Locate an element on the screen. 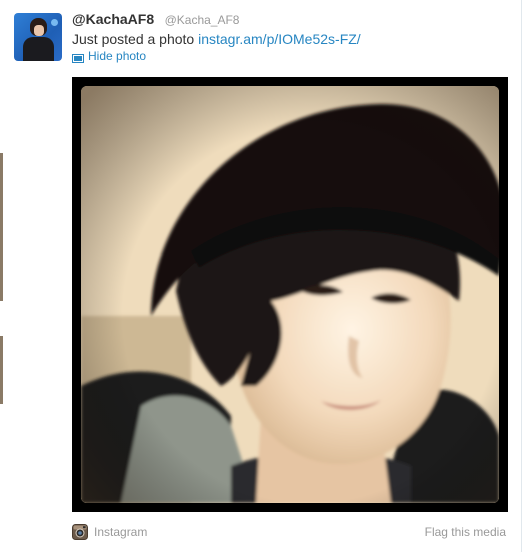 The height and width of the screenshot is (552, 522). left-edge-strip is located at coordinates (1, 276).